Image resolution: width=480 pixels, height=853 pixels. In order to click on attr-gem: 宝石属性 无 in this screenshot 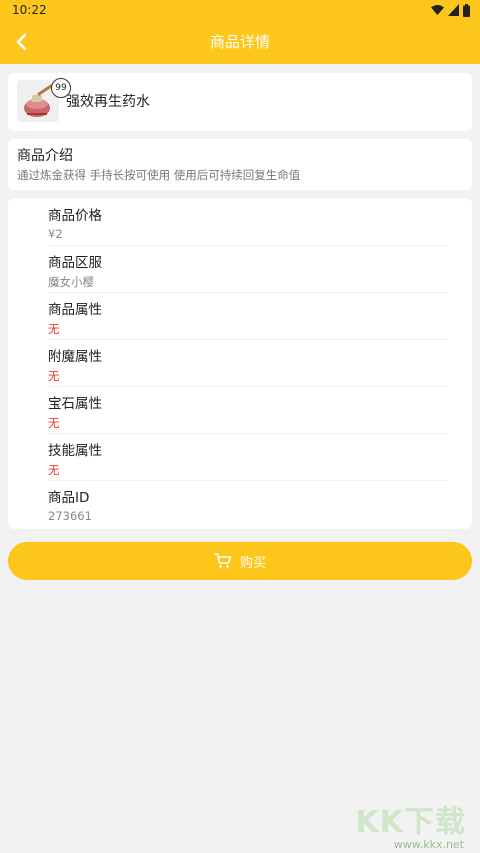, I will do `click(248, 410)`.